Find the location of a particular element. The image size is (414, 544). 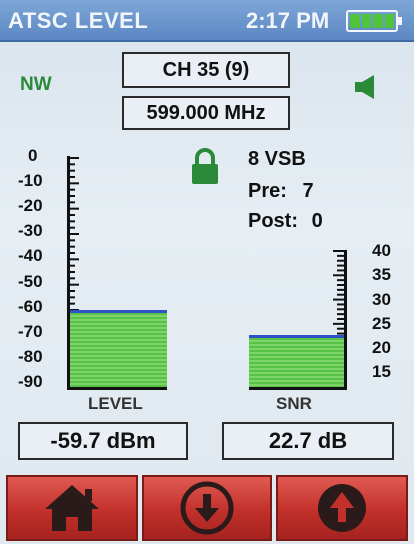

level-scale-label: 0 is located at coordinates (33, 155).